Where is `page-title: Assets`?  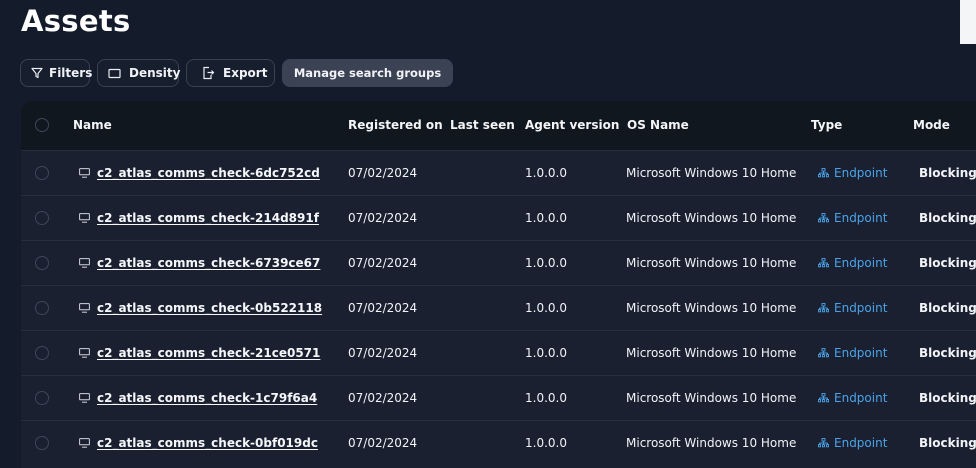 page-title: Assets is located at coordinates (76, 21).